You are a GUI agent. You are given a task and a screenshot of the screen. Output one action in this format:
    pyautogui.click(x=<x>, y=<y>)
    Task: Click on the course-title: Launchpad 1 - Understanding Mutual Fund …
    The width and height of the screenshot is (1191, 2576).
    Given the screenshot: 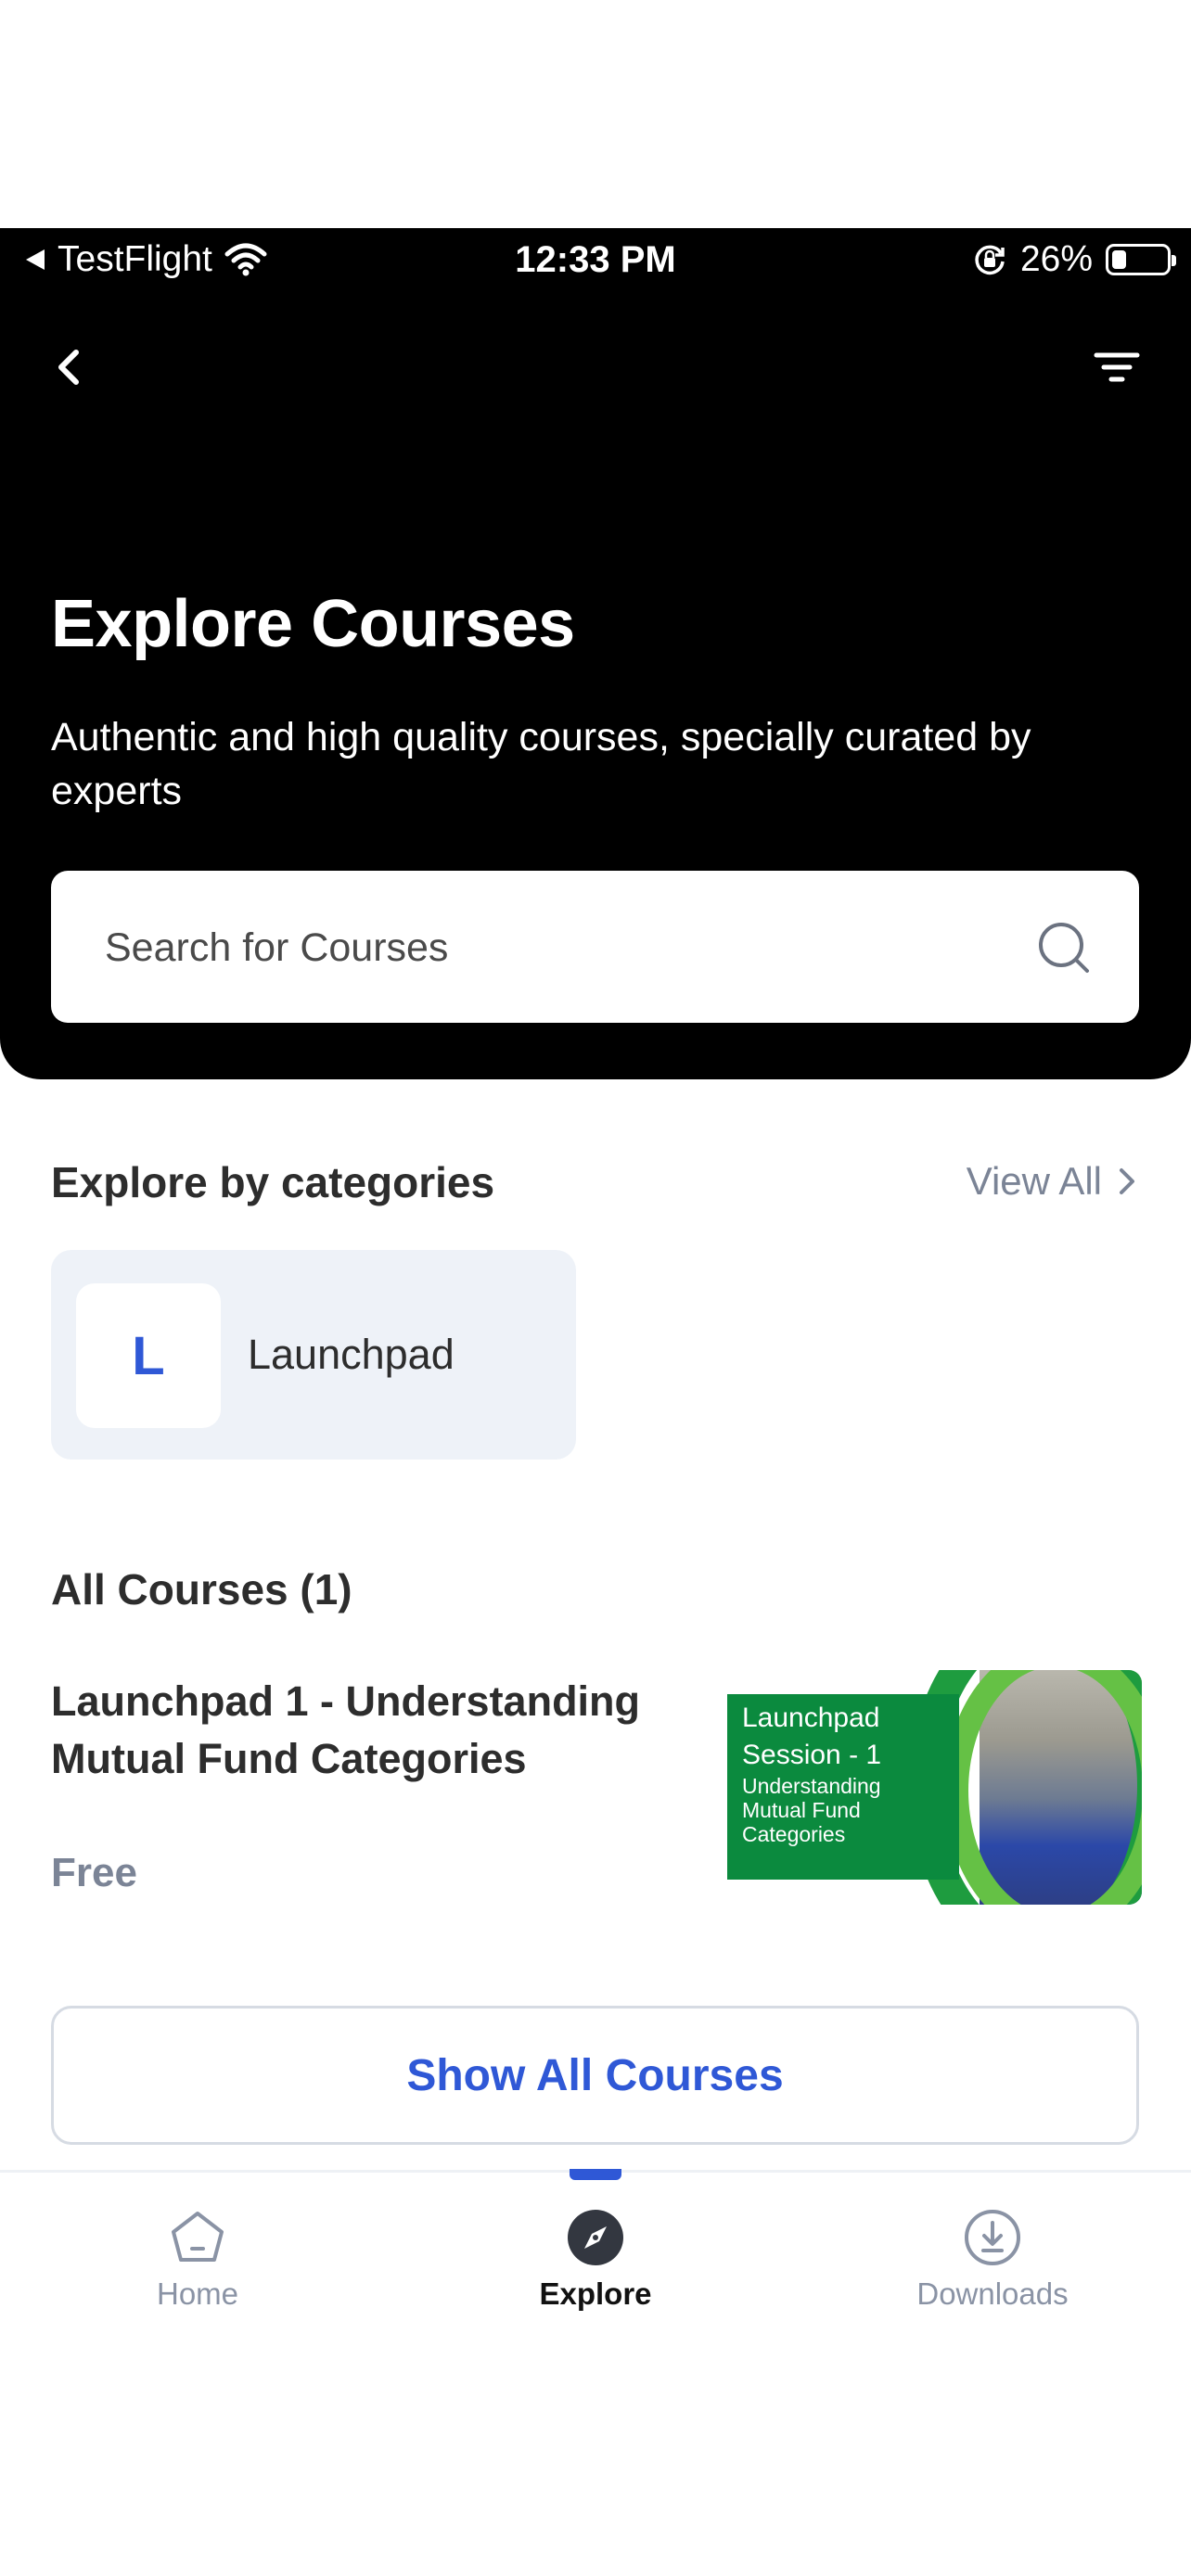 What is the action you would take?
    pyautogui.click(x=346, y=1729)
    